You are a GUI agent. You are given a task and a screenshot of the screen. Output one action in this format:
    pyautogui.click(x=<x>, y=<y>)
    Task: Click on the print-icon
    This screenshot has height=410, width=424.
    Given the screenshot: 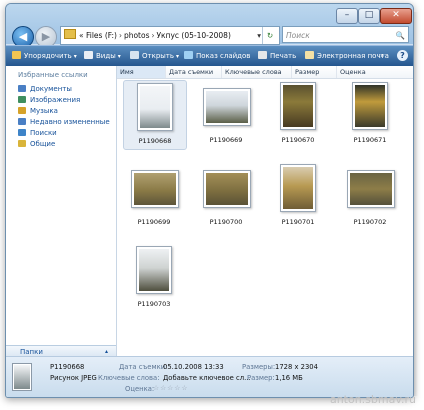 What is the action you would take?
    pyautogui.click(x=262, y=55)
    